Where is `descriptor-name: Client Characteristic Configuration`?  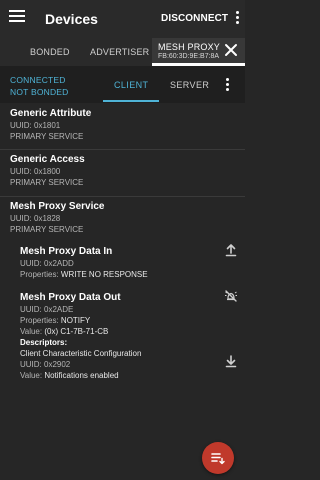 descriptor-name: Client Characteristic Configuration is located at coordinates (80, 354).